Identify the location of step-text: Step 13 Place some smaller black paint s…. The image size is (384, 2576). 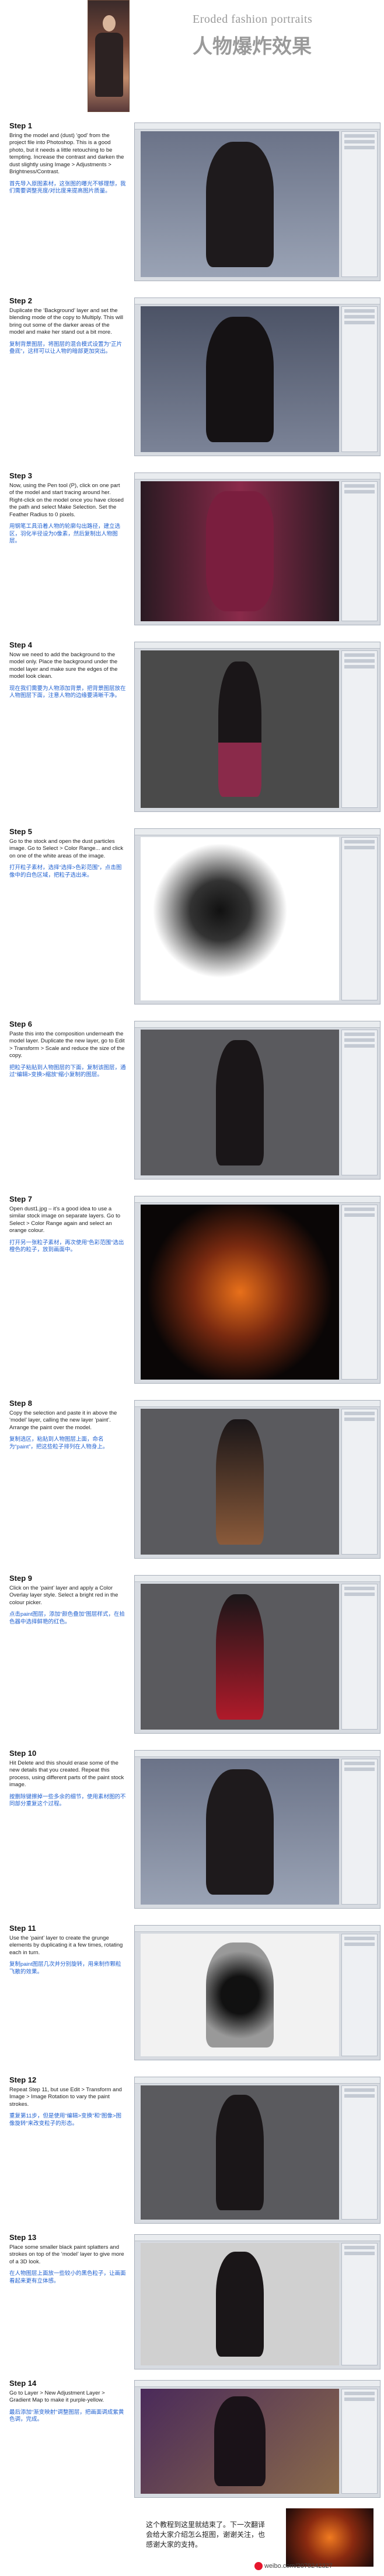
(67, 2259).